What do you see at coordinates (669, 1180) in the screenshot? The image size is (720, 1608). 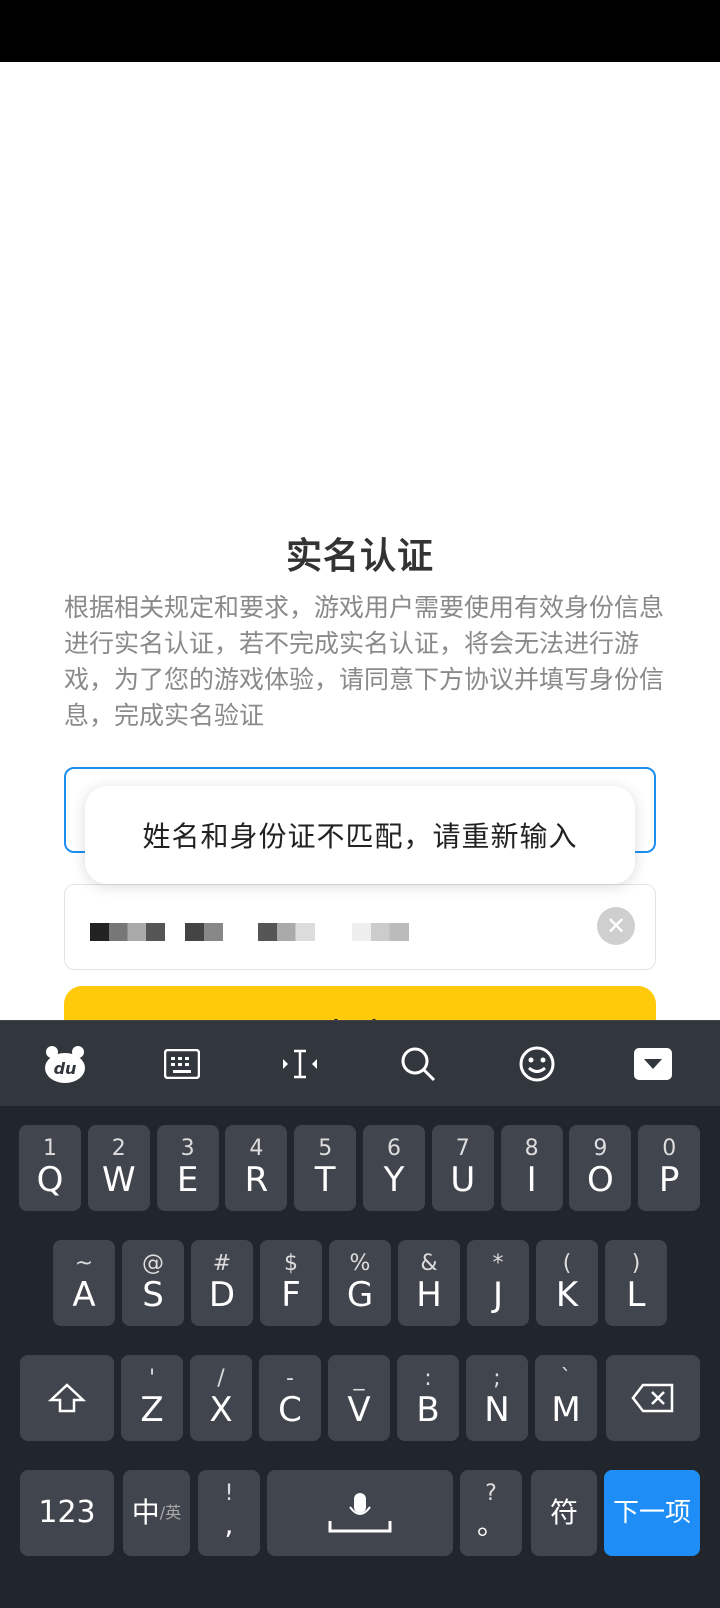 I see `key-primary-label: P` at bounding box center [669, 1180].